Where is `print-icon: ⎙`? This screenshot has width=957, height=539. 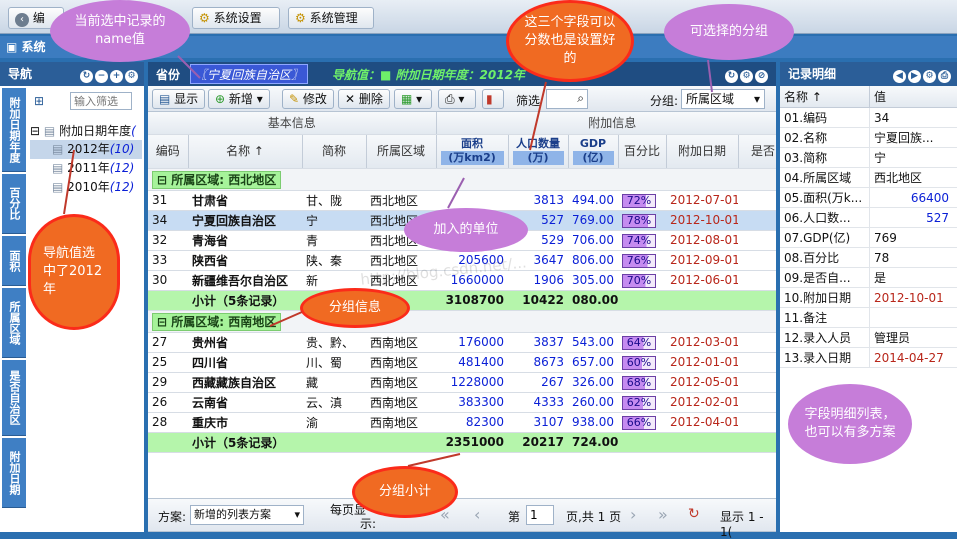 print-icon: ⎙ is located at coordinates (944, 76).